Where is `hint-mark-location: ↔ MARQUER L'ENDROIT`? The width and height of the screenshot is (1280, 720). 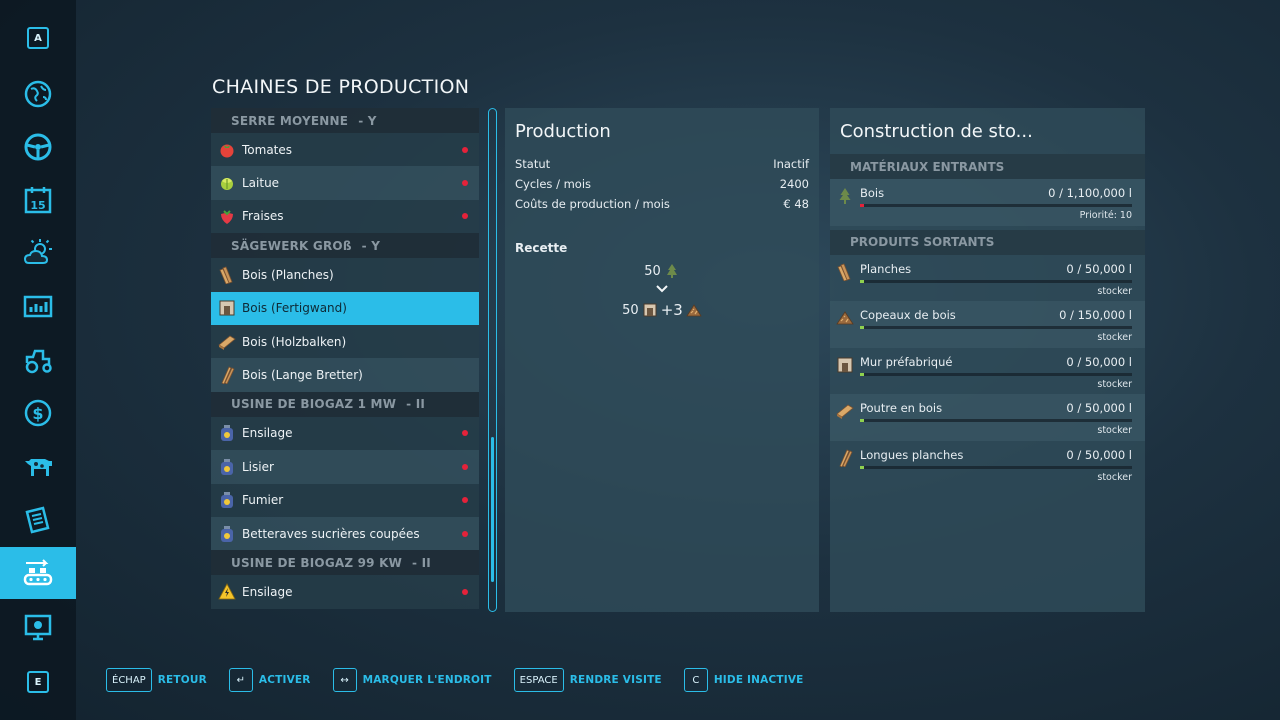 hint-mark-location: ↔ MARQUER L'ENDROIT is located at coordinates (412, 680).